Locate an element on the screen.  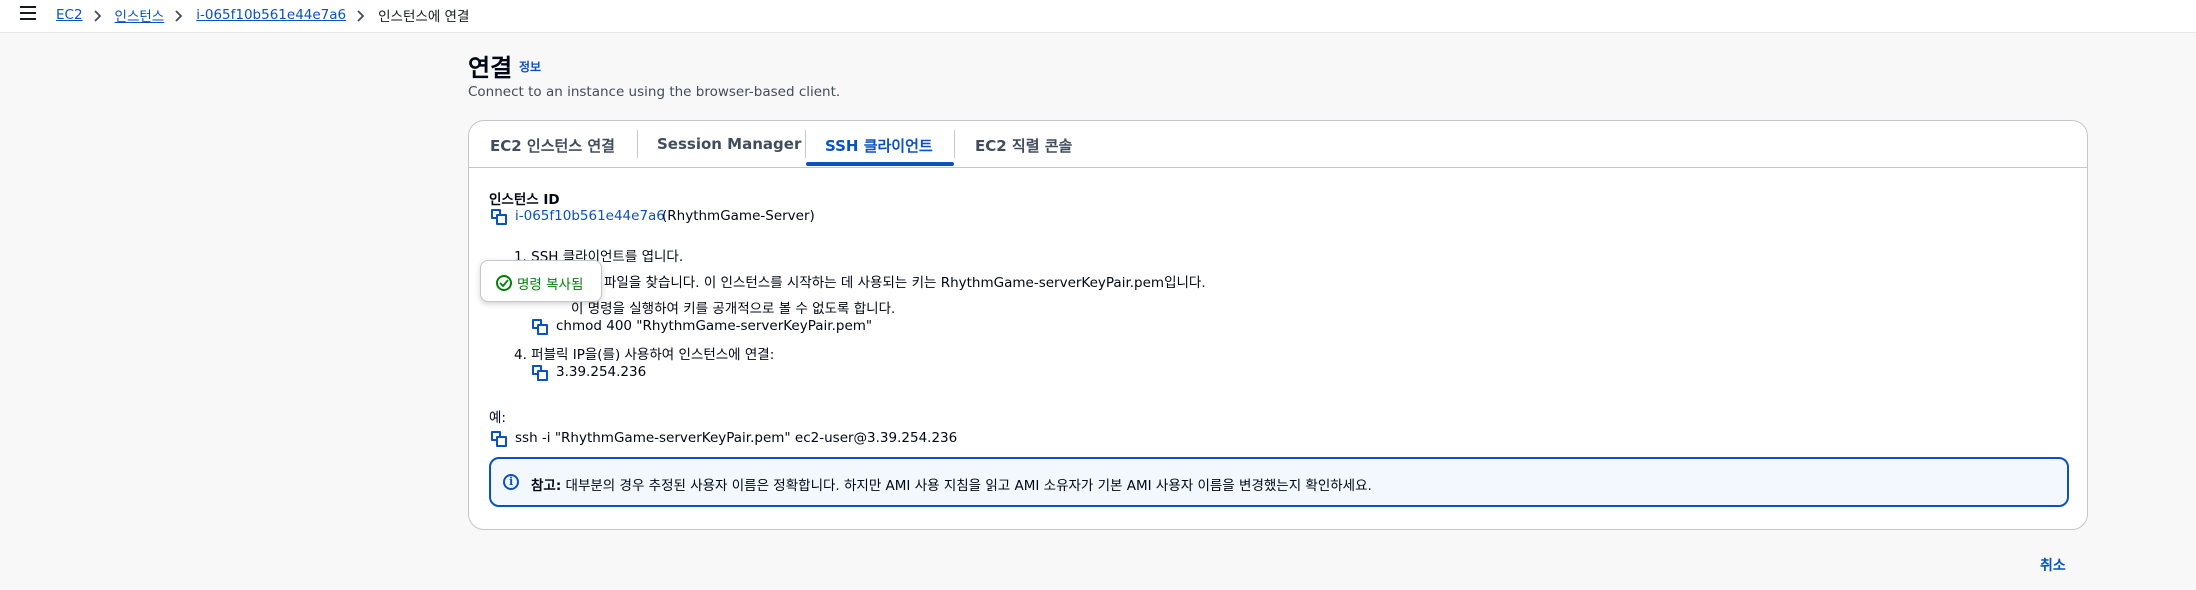
example-label: 예: is located at coordinates (497, 418).